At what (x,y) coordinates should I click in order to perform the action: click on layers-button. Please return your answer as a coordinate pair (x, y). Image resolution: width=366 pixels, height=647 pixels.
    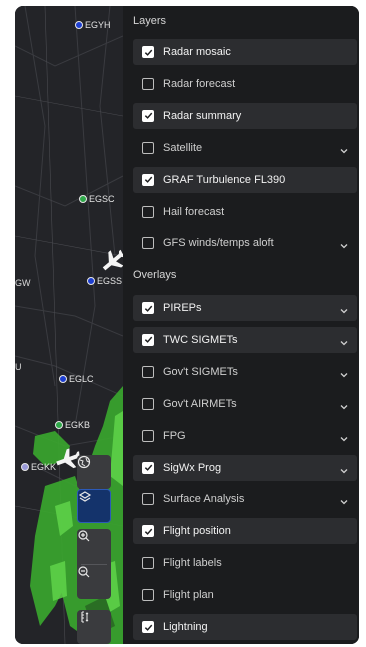
    Looking at the image, I should click on (94, 506).